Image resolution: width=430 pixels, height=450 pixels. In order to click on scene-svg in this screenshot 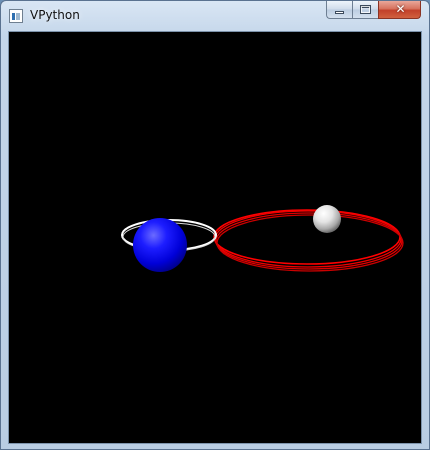, I will do `click(262, 238)`.